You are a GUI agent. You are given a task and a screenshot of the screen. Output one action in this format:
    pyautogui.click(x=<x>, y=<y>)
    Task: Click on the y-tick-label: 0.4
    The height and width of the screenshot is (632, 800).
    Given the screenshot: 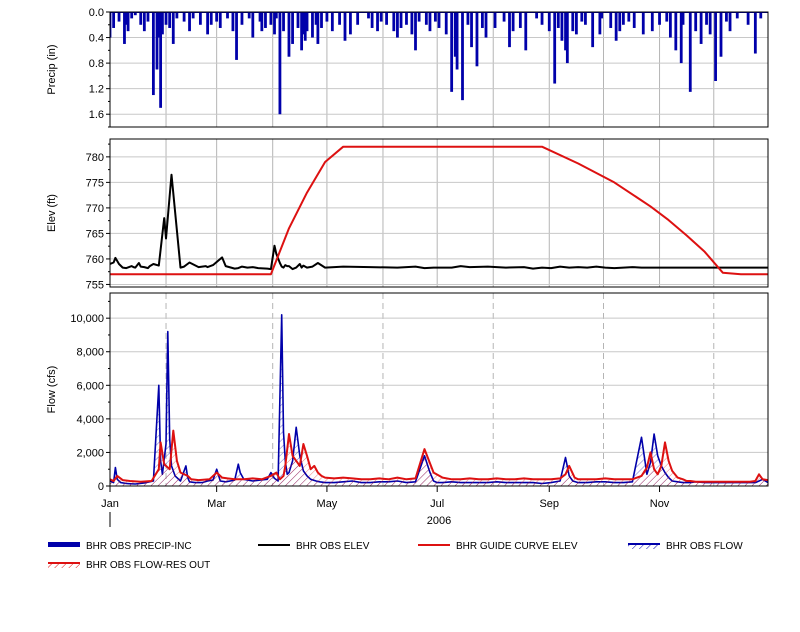 What is the action you would take?
    pyautogui.click(x=96, y=39)
    